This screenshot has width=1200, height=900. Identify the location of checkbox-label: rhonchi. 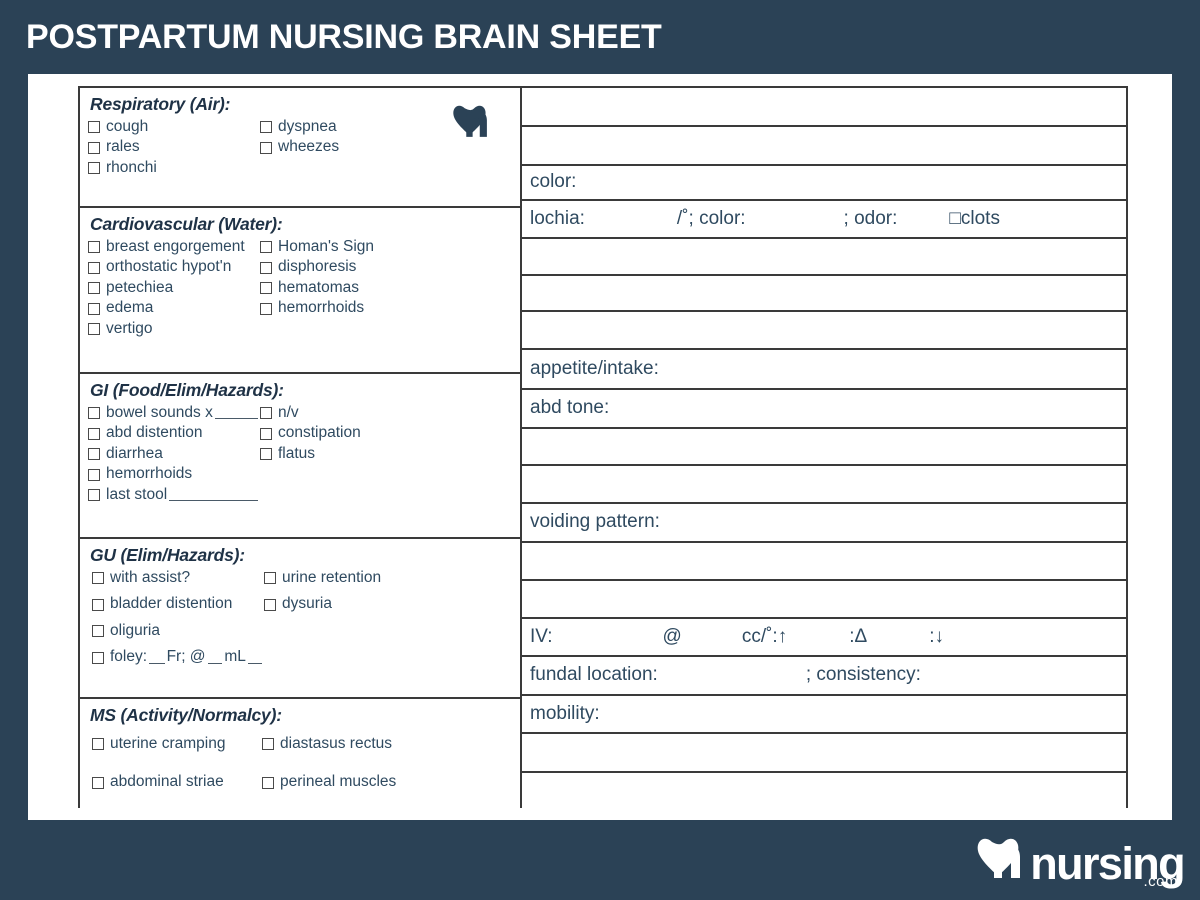
(131, 167).